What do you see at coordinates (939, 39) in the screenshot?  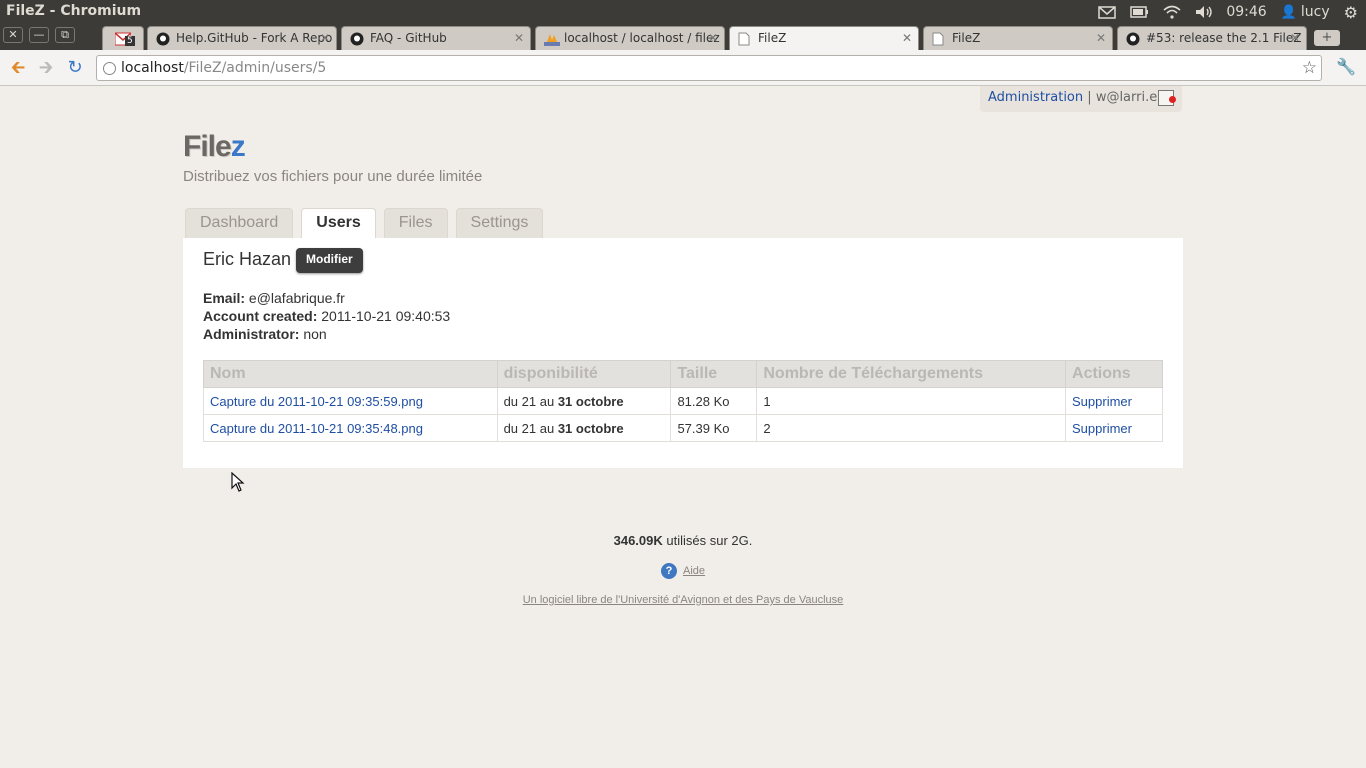 I see `page-icon` at bounding box center [939, 39].